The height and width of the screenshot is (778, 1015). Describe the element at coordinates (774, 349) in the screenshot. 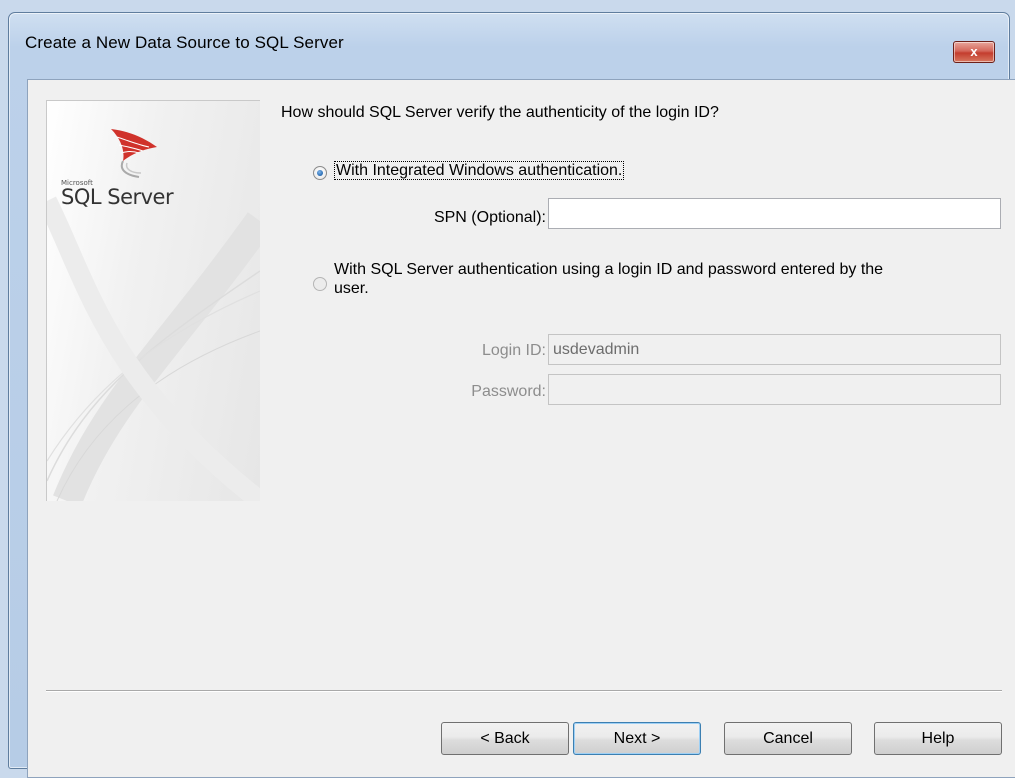

I see `login-id-input` at that location.